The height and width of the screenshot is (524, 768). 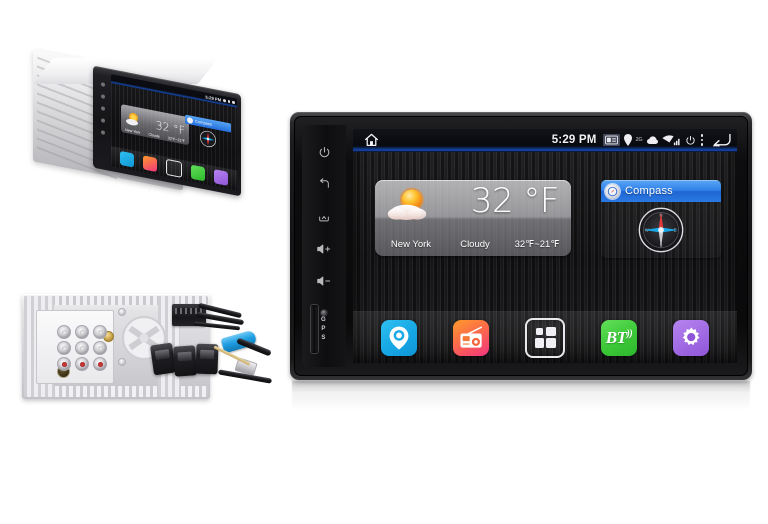 I want to click on app-settings, so click(x=691, y=337).